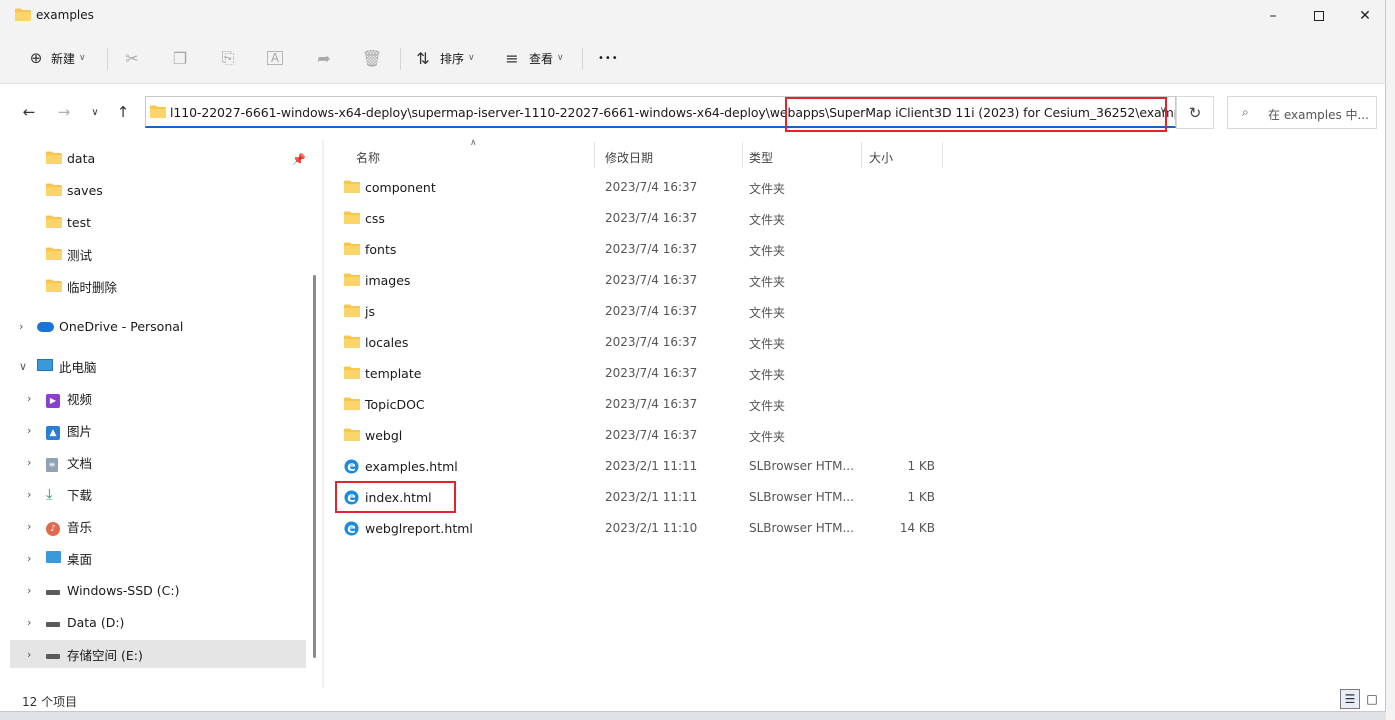 The height and width of the screenshot is (720, 1395). What do you see at coordinates (81, 158) in the screenshot?
I see `sidebar-item-label: data` at bounding box center [81, 158].